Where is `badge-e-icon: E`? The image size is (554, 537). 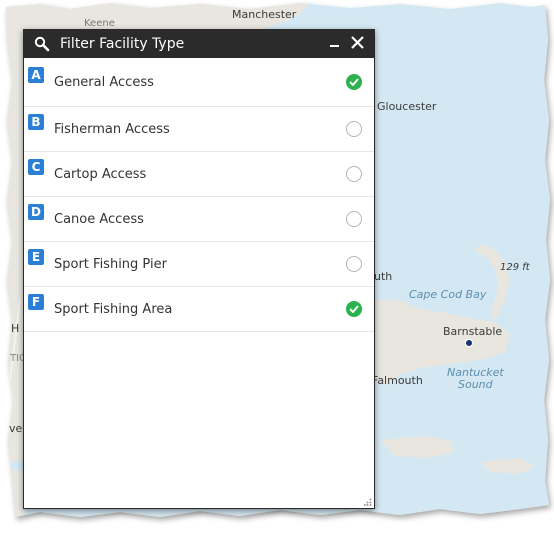
badge-e-icon: E is located at coordinates (36, 256).